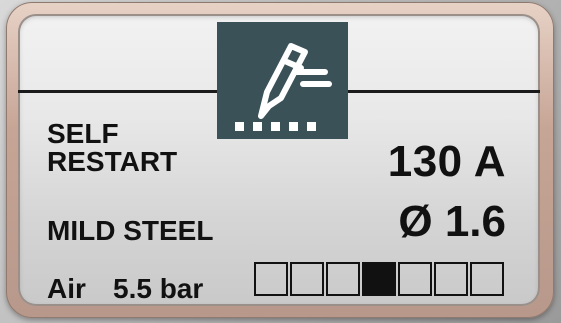  I want to click on pressure-level-bar, so click(379, 279).